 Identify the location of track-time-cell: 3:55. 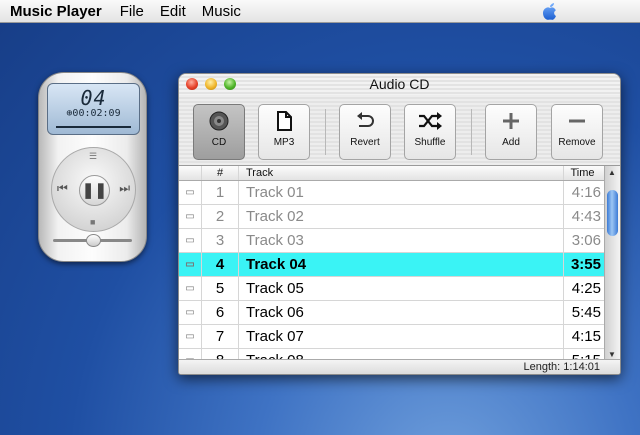
(585, 264).